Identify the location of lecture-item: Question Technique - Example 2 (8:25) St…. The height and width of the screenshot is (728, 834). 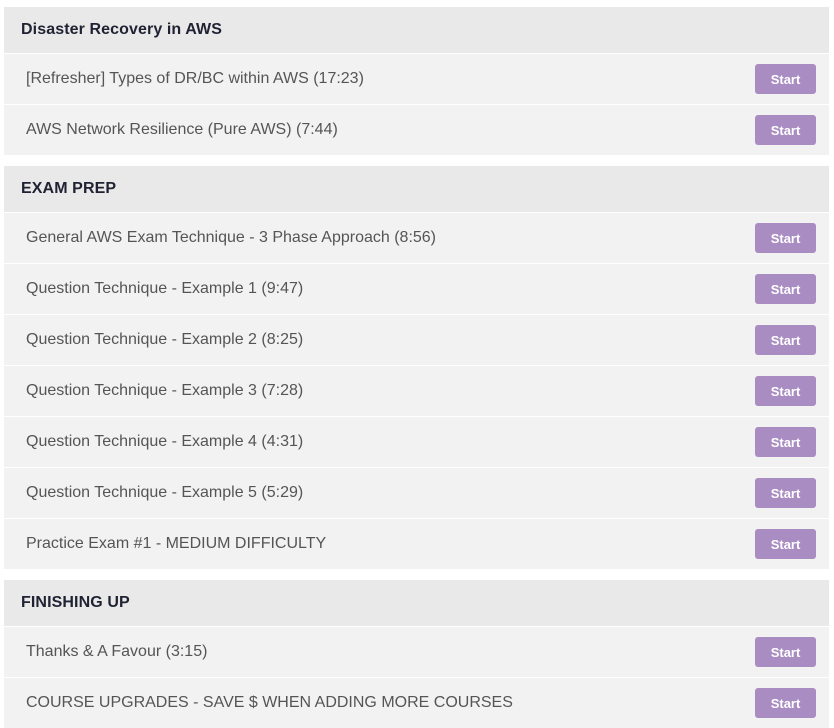
(416, 340).